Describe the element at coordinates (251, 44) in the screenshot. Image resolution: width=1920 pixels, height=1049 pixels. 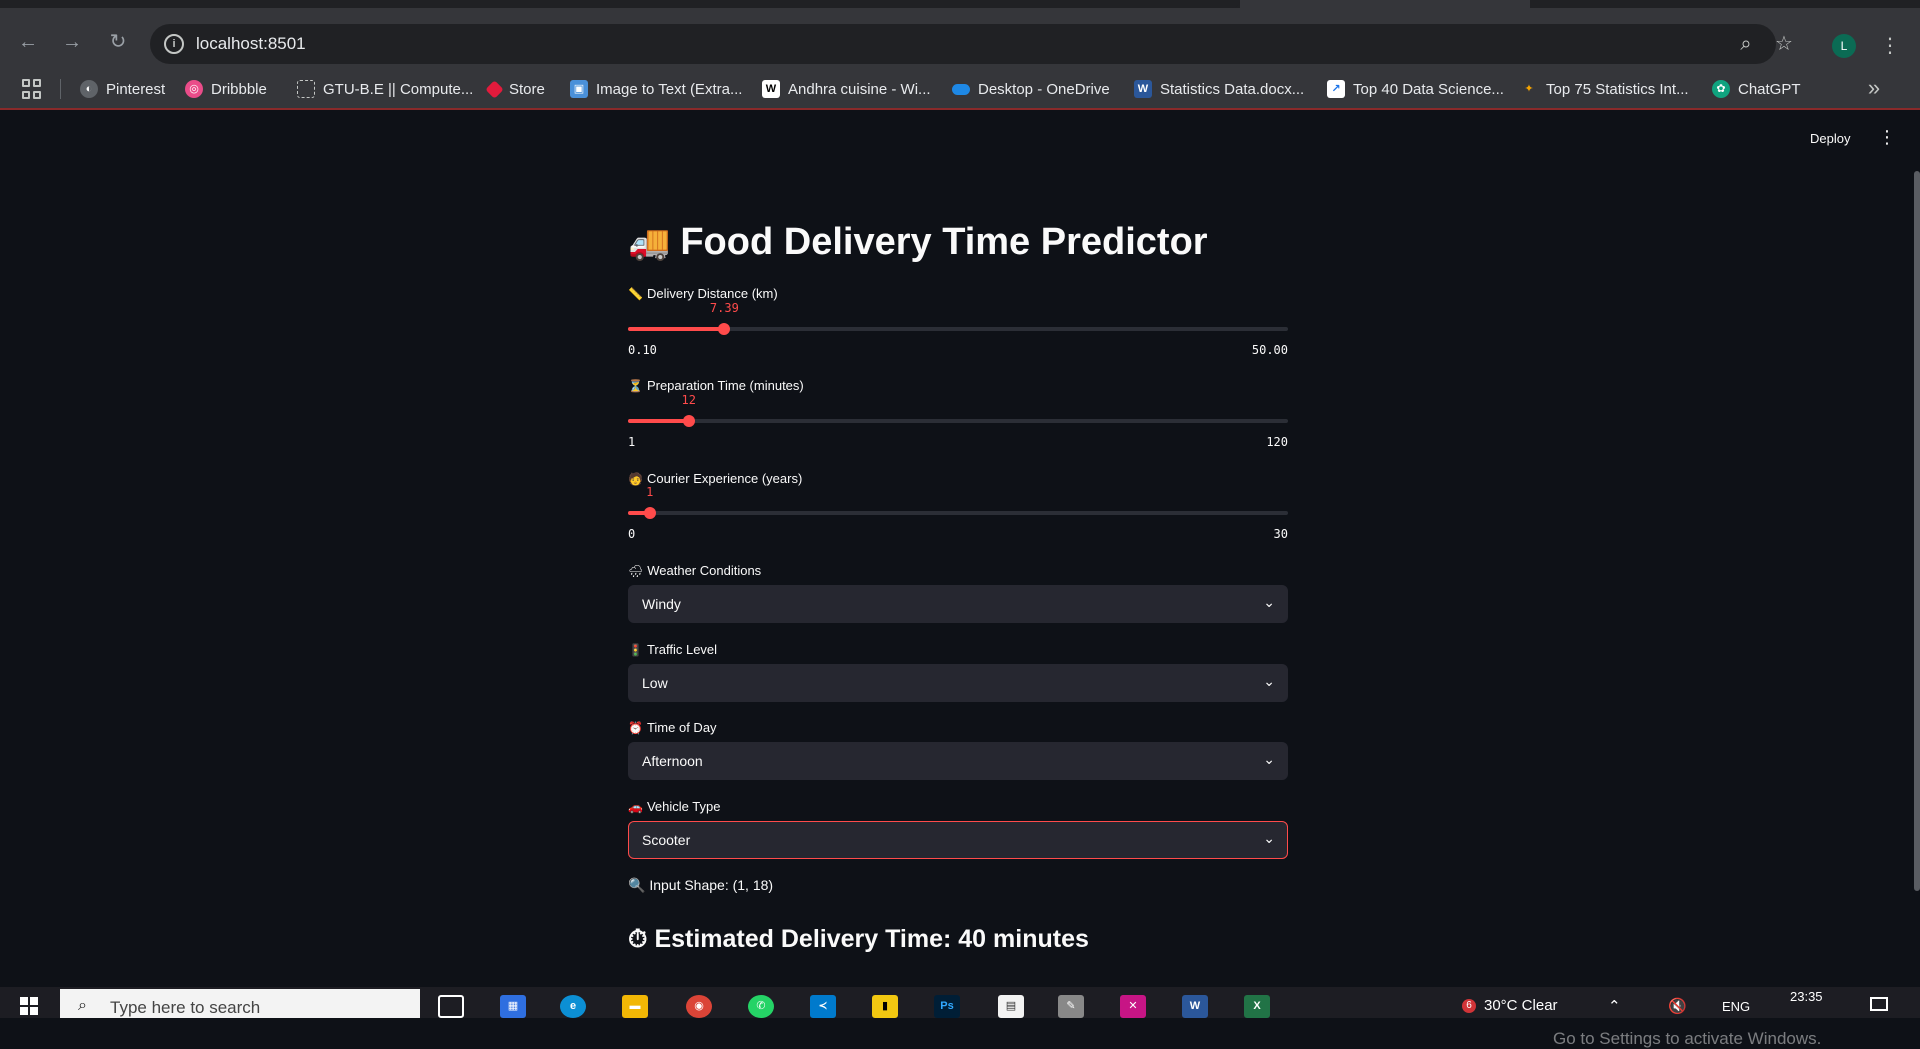
I see `url-text: localhost:8501` at that location.